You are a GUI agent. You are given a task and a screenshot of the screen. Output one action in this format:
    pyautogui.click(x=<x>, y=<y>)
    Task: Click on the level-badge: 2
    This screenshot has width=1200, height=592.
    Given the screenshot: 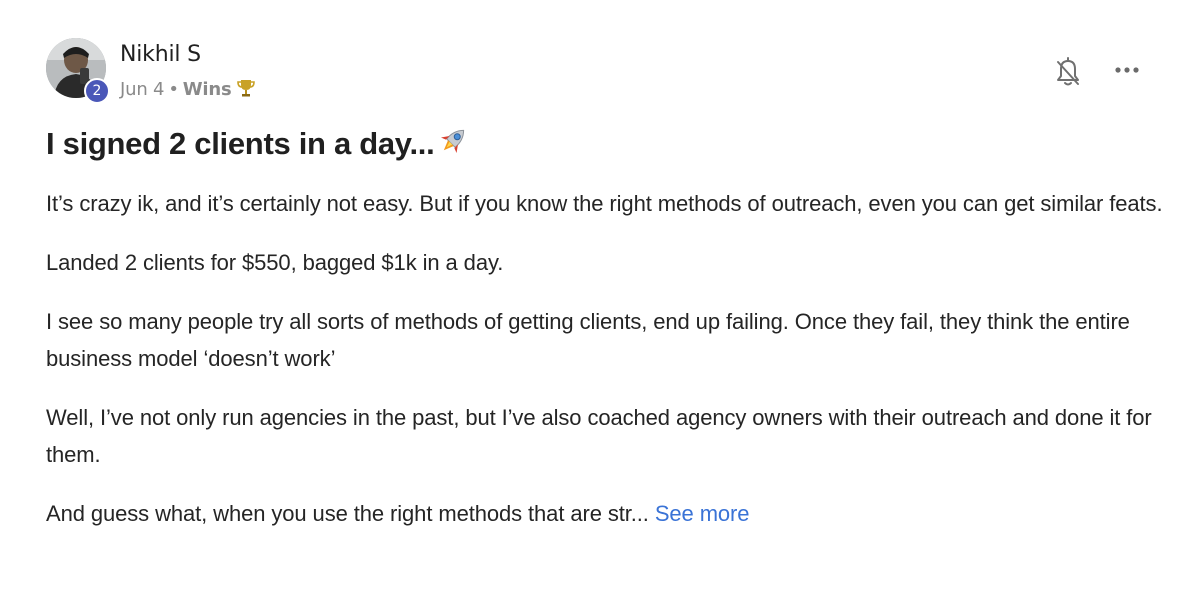 What is the action you would take?
    pyautogui.click(x=97, y=91)
    